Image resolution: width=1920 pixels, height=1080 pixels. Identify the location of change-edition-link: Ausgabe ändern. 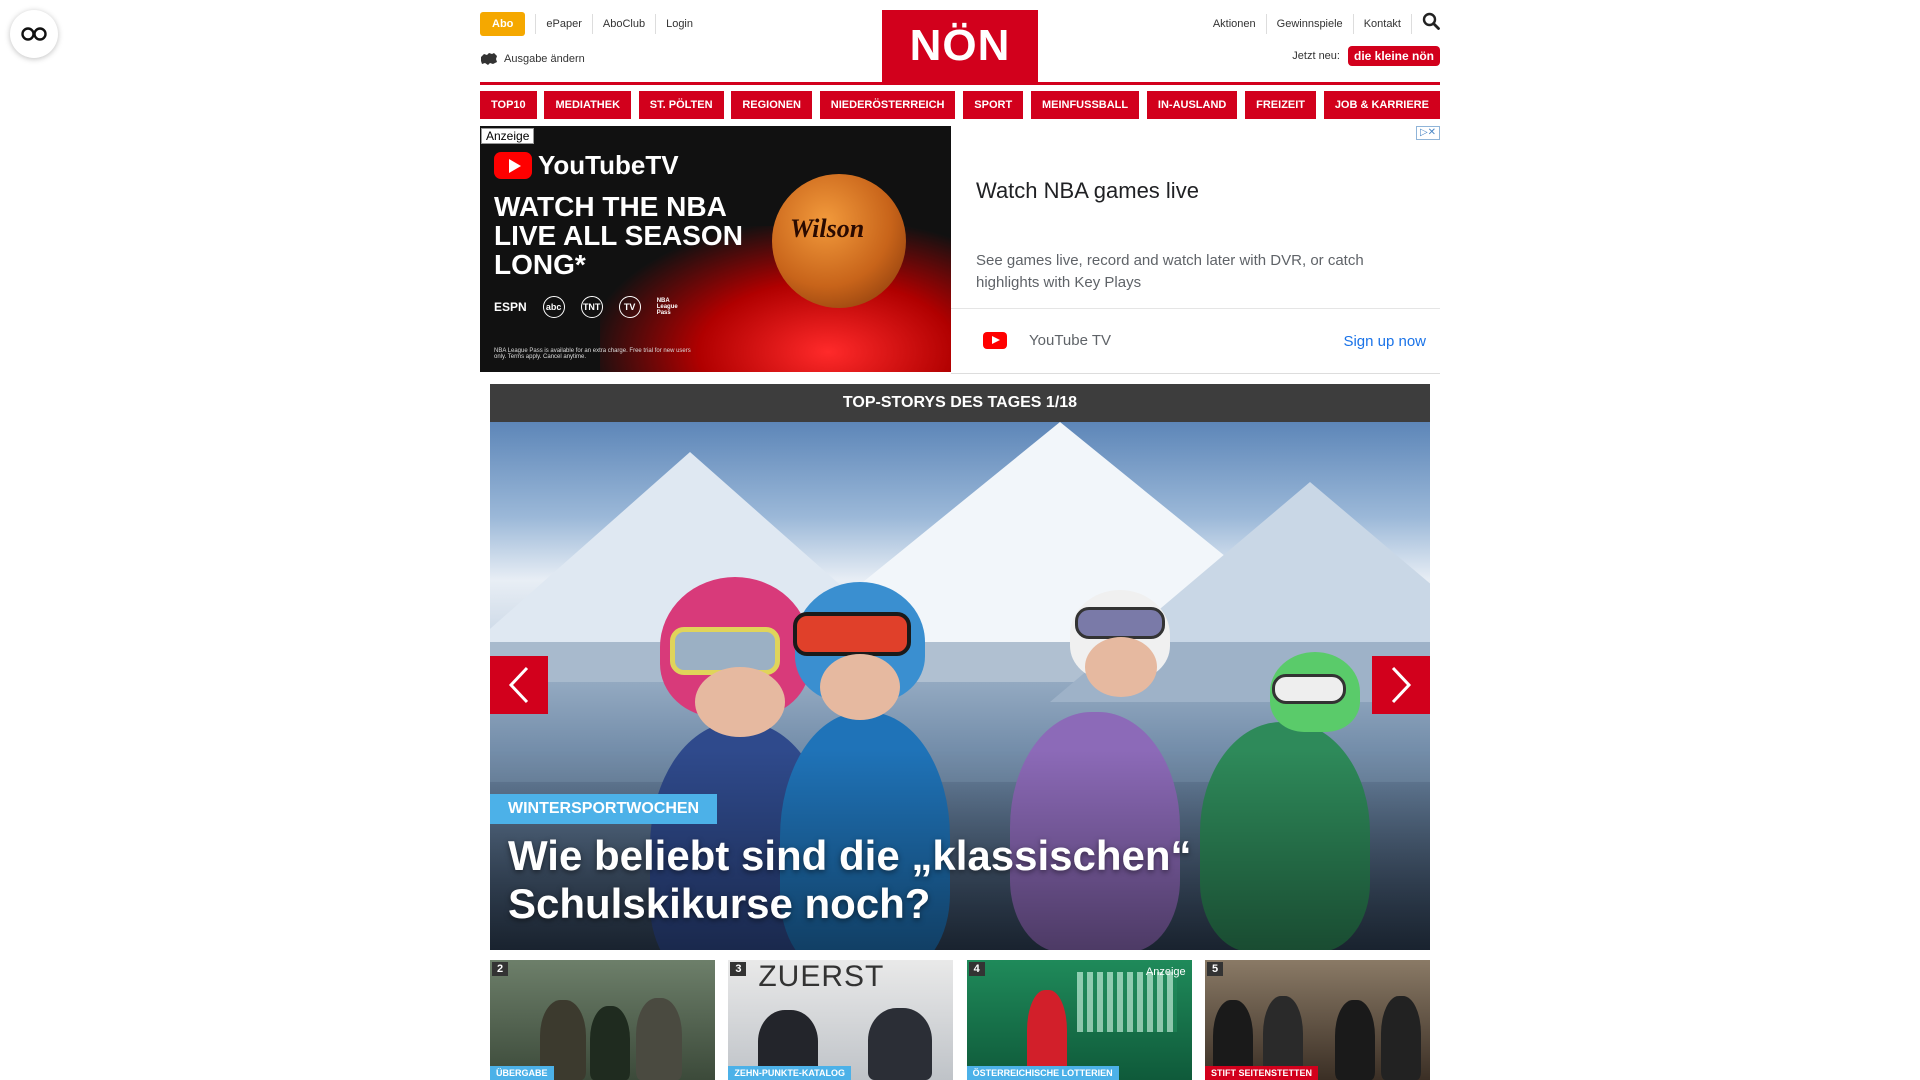
(532, 59).